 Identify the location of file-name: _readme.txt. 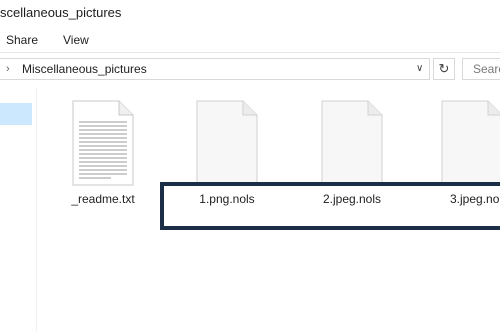
(103, 199).